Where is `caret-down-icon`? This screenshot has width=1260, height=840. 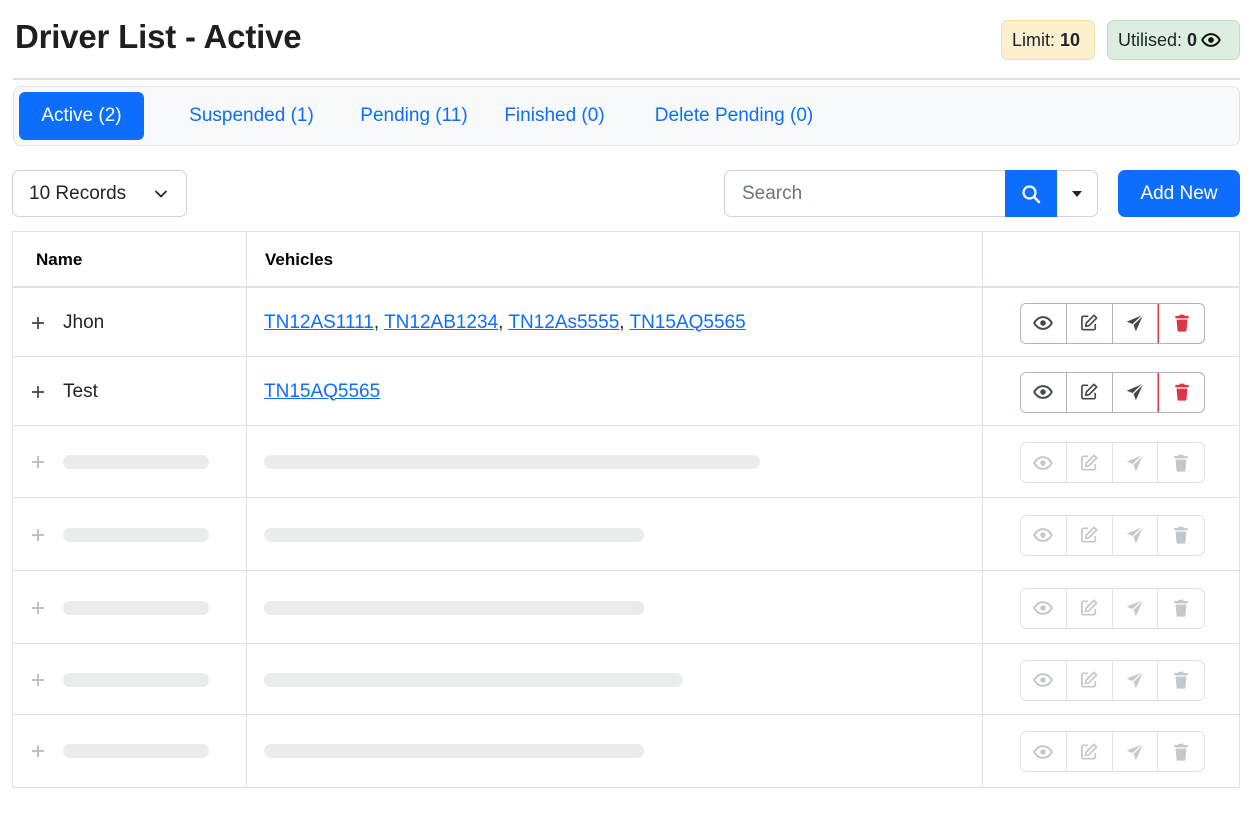
caret-down-icon is located at coordinates (1077, 193).